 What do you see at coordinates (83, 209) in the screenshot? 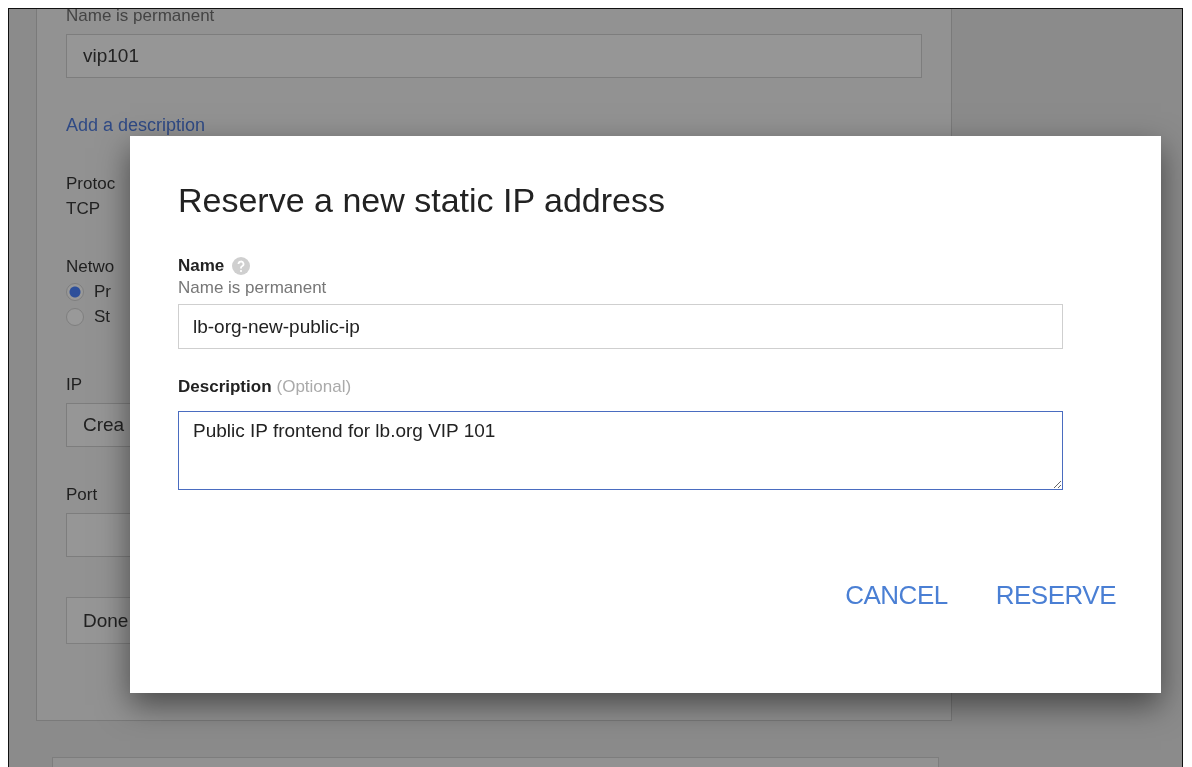
I see `field-value: TCP` at bounding box center [83, 209].